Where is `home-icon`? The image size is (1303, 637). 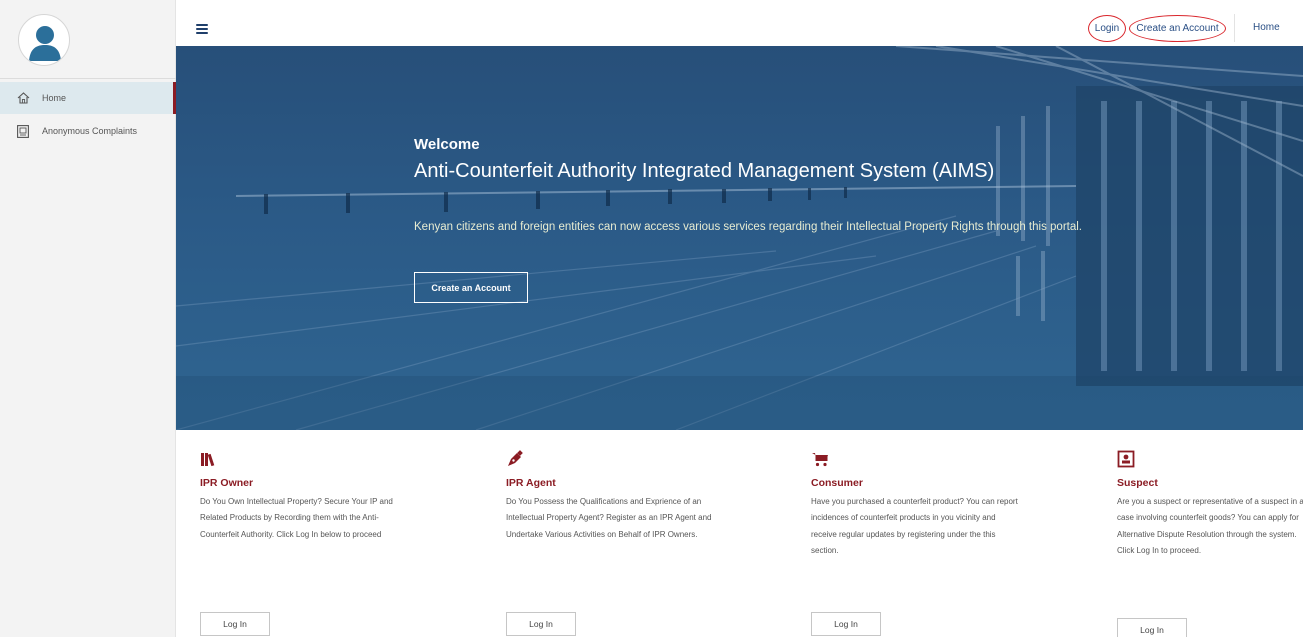 home-icon is located at coordinates (23, 98).